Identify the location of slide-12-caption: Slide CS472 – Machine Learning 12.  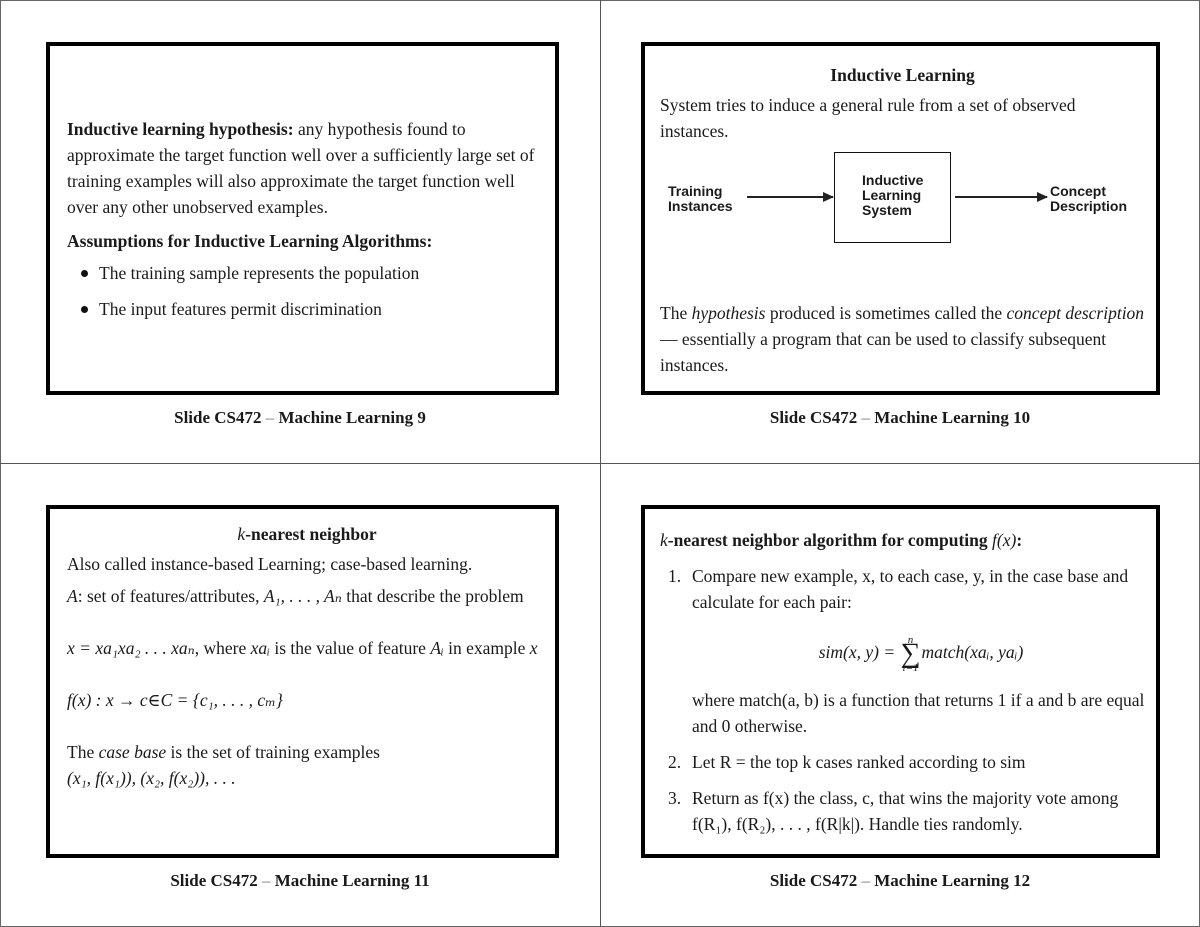
(900, 881).